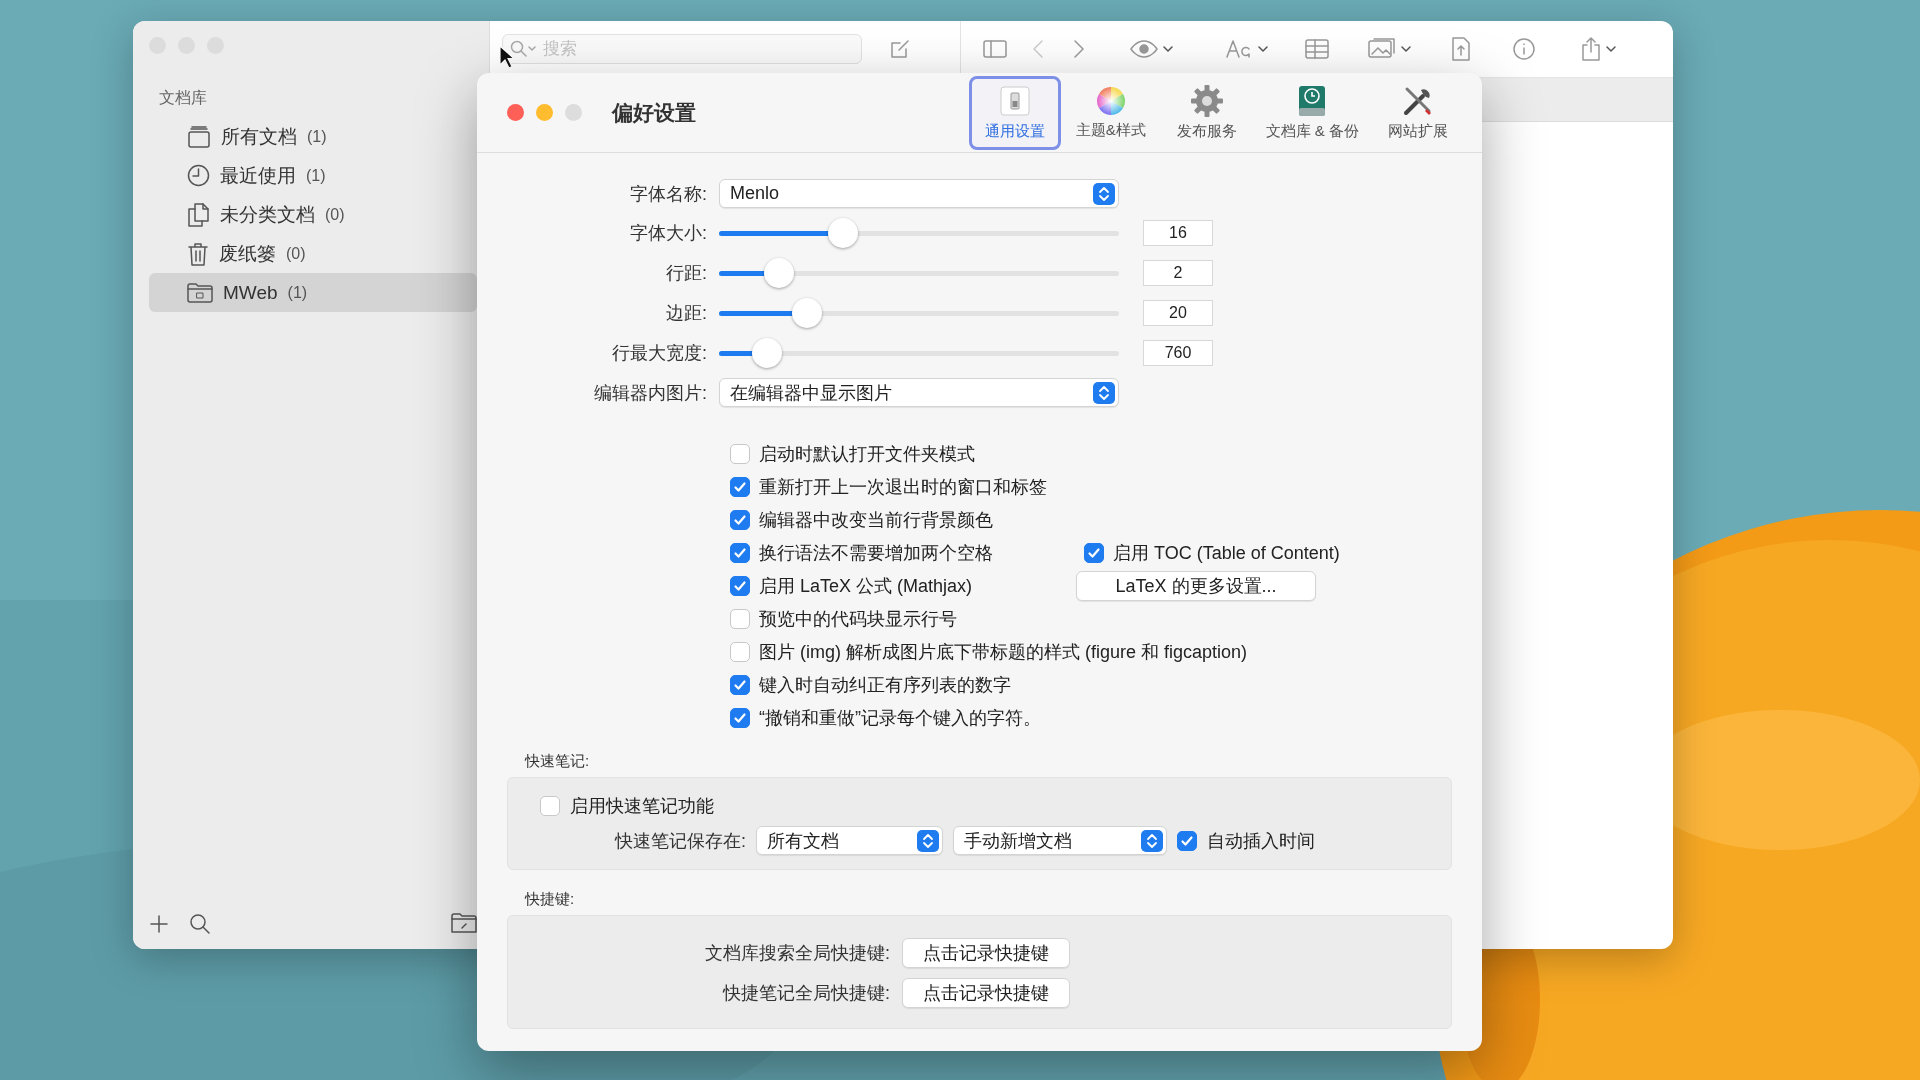  What do you see at coordinates (668, 233) in the screenshot?
I see `slider-label: 字体大小:` at bounding box center [668, 233].